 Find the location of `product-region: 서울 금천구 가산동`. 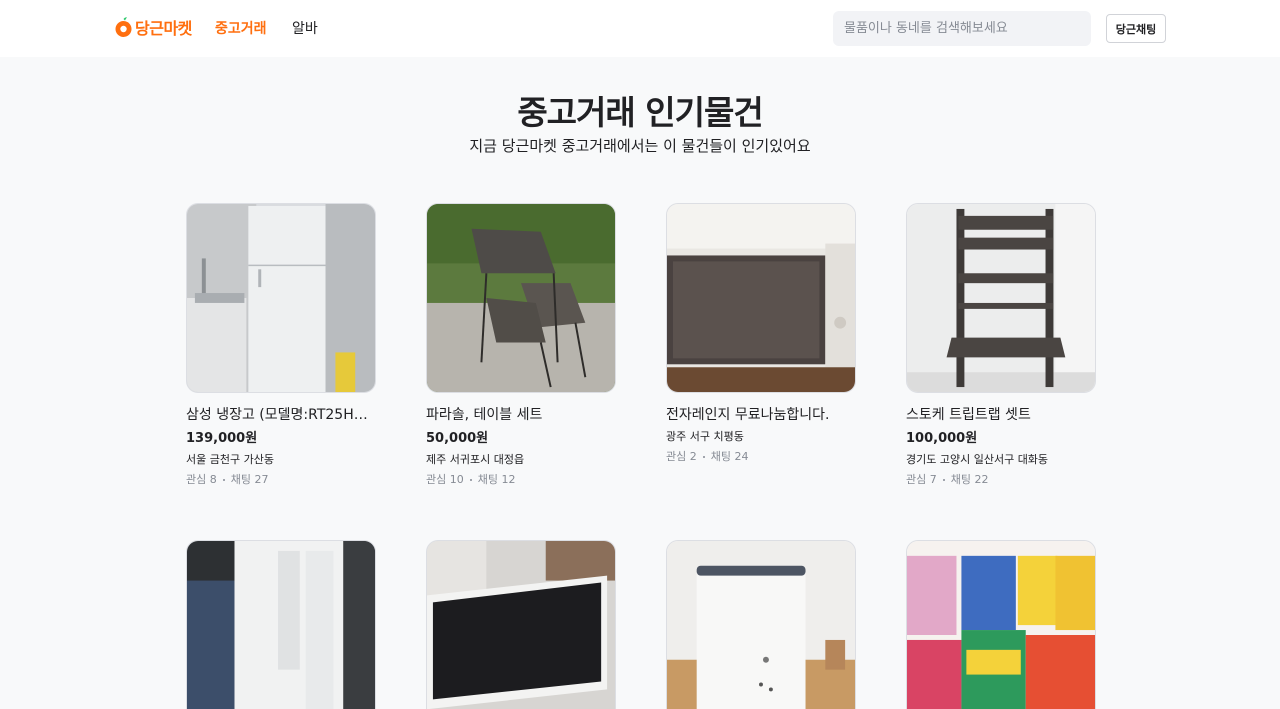

product-region: 서울 금천구 가산동 is located at coordinates (230, 459).